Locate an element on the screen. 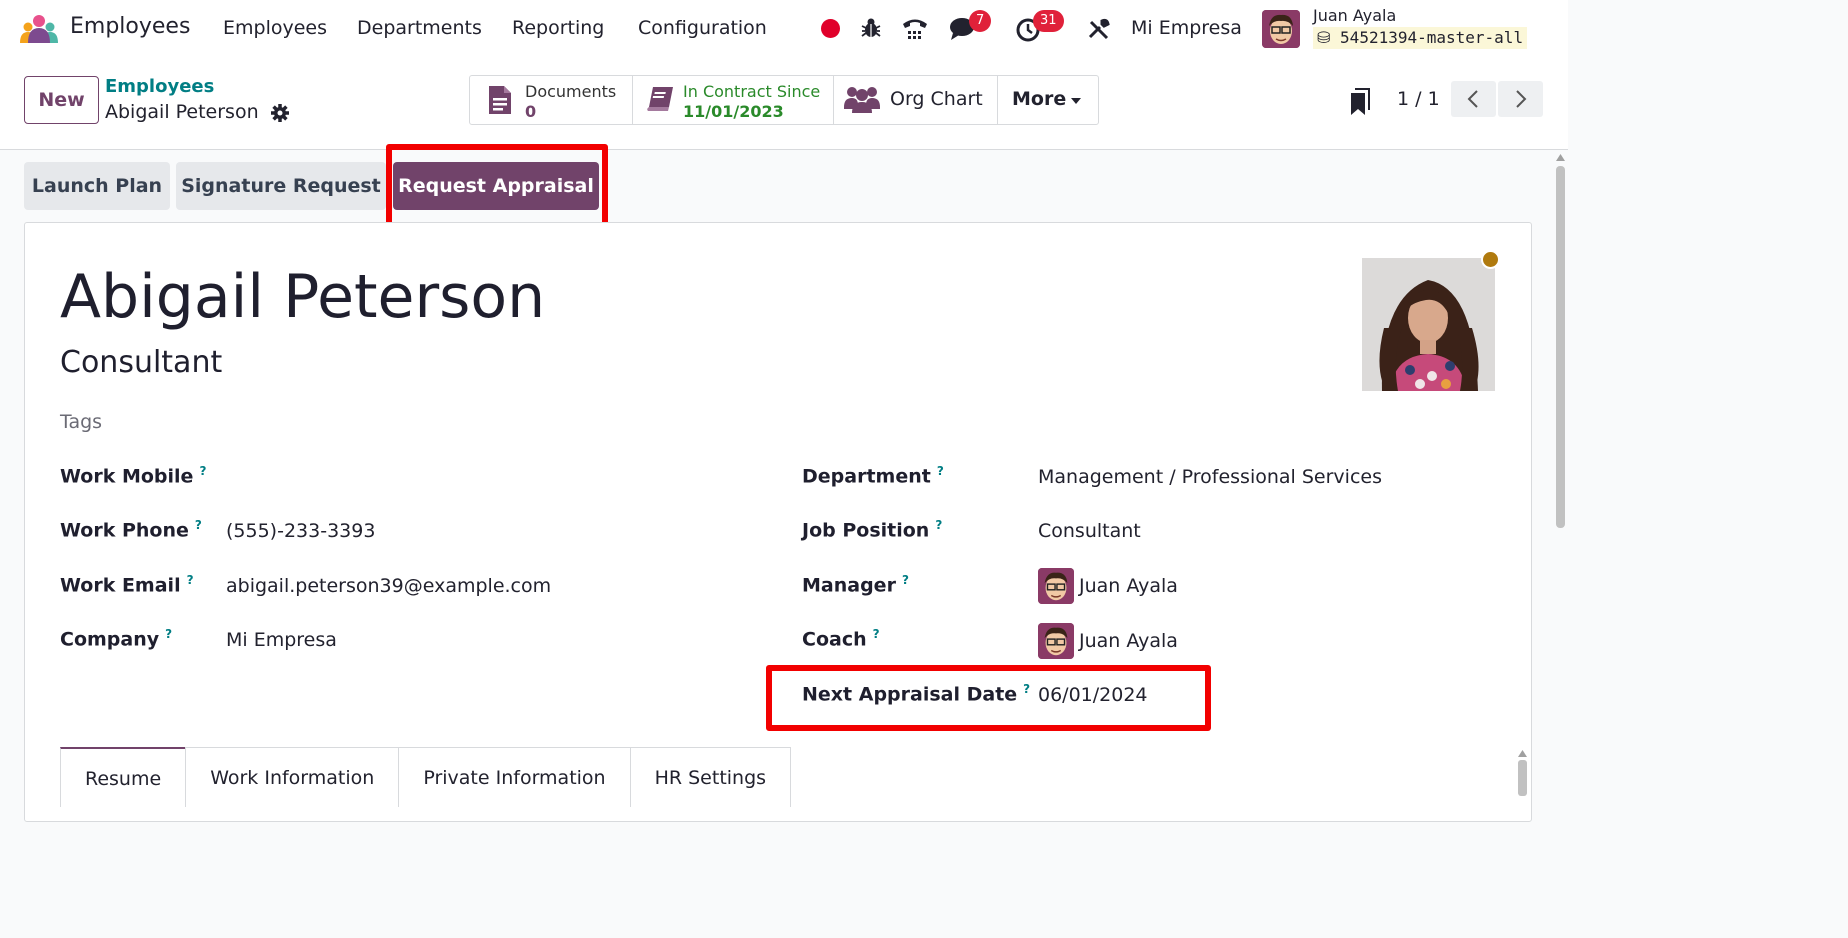  database-label: 54521394-master-all is located at coordinates (1432, 37).